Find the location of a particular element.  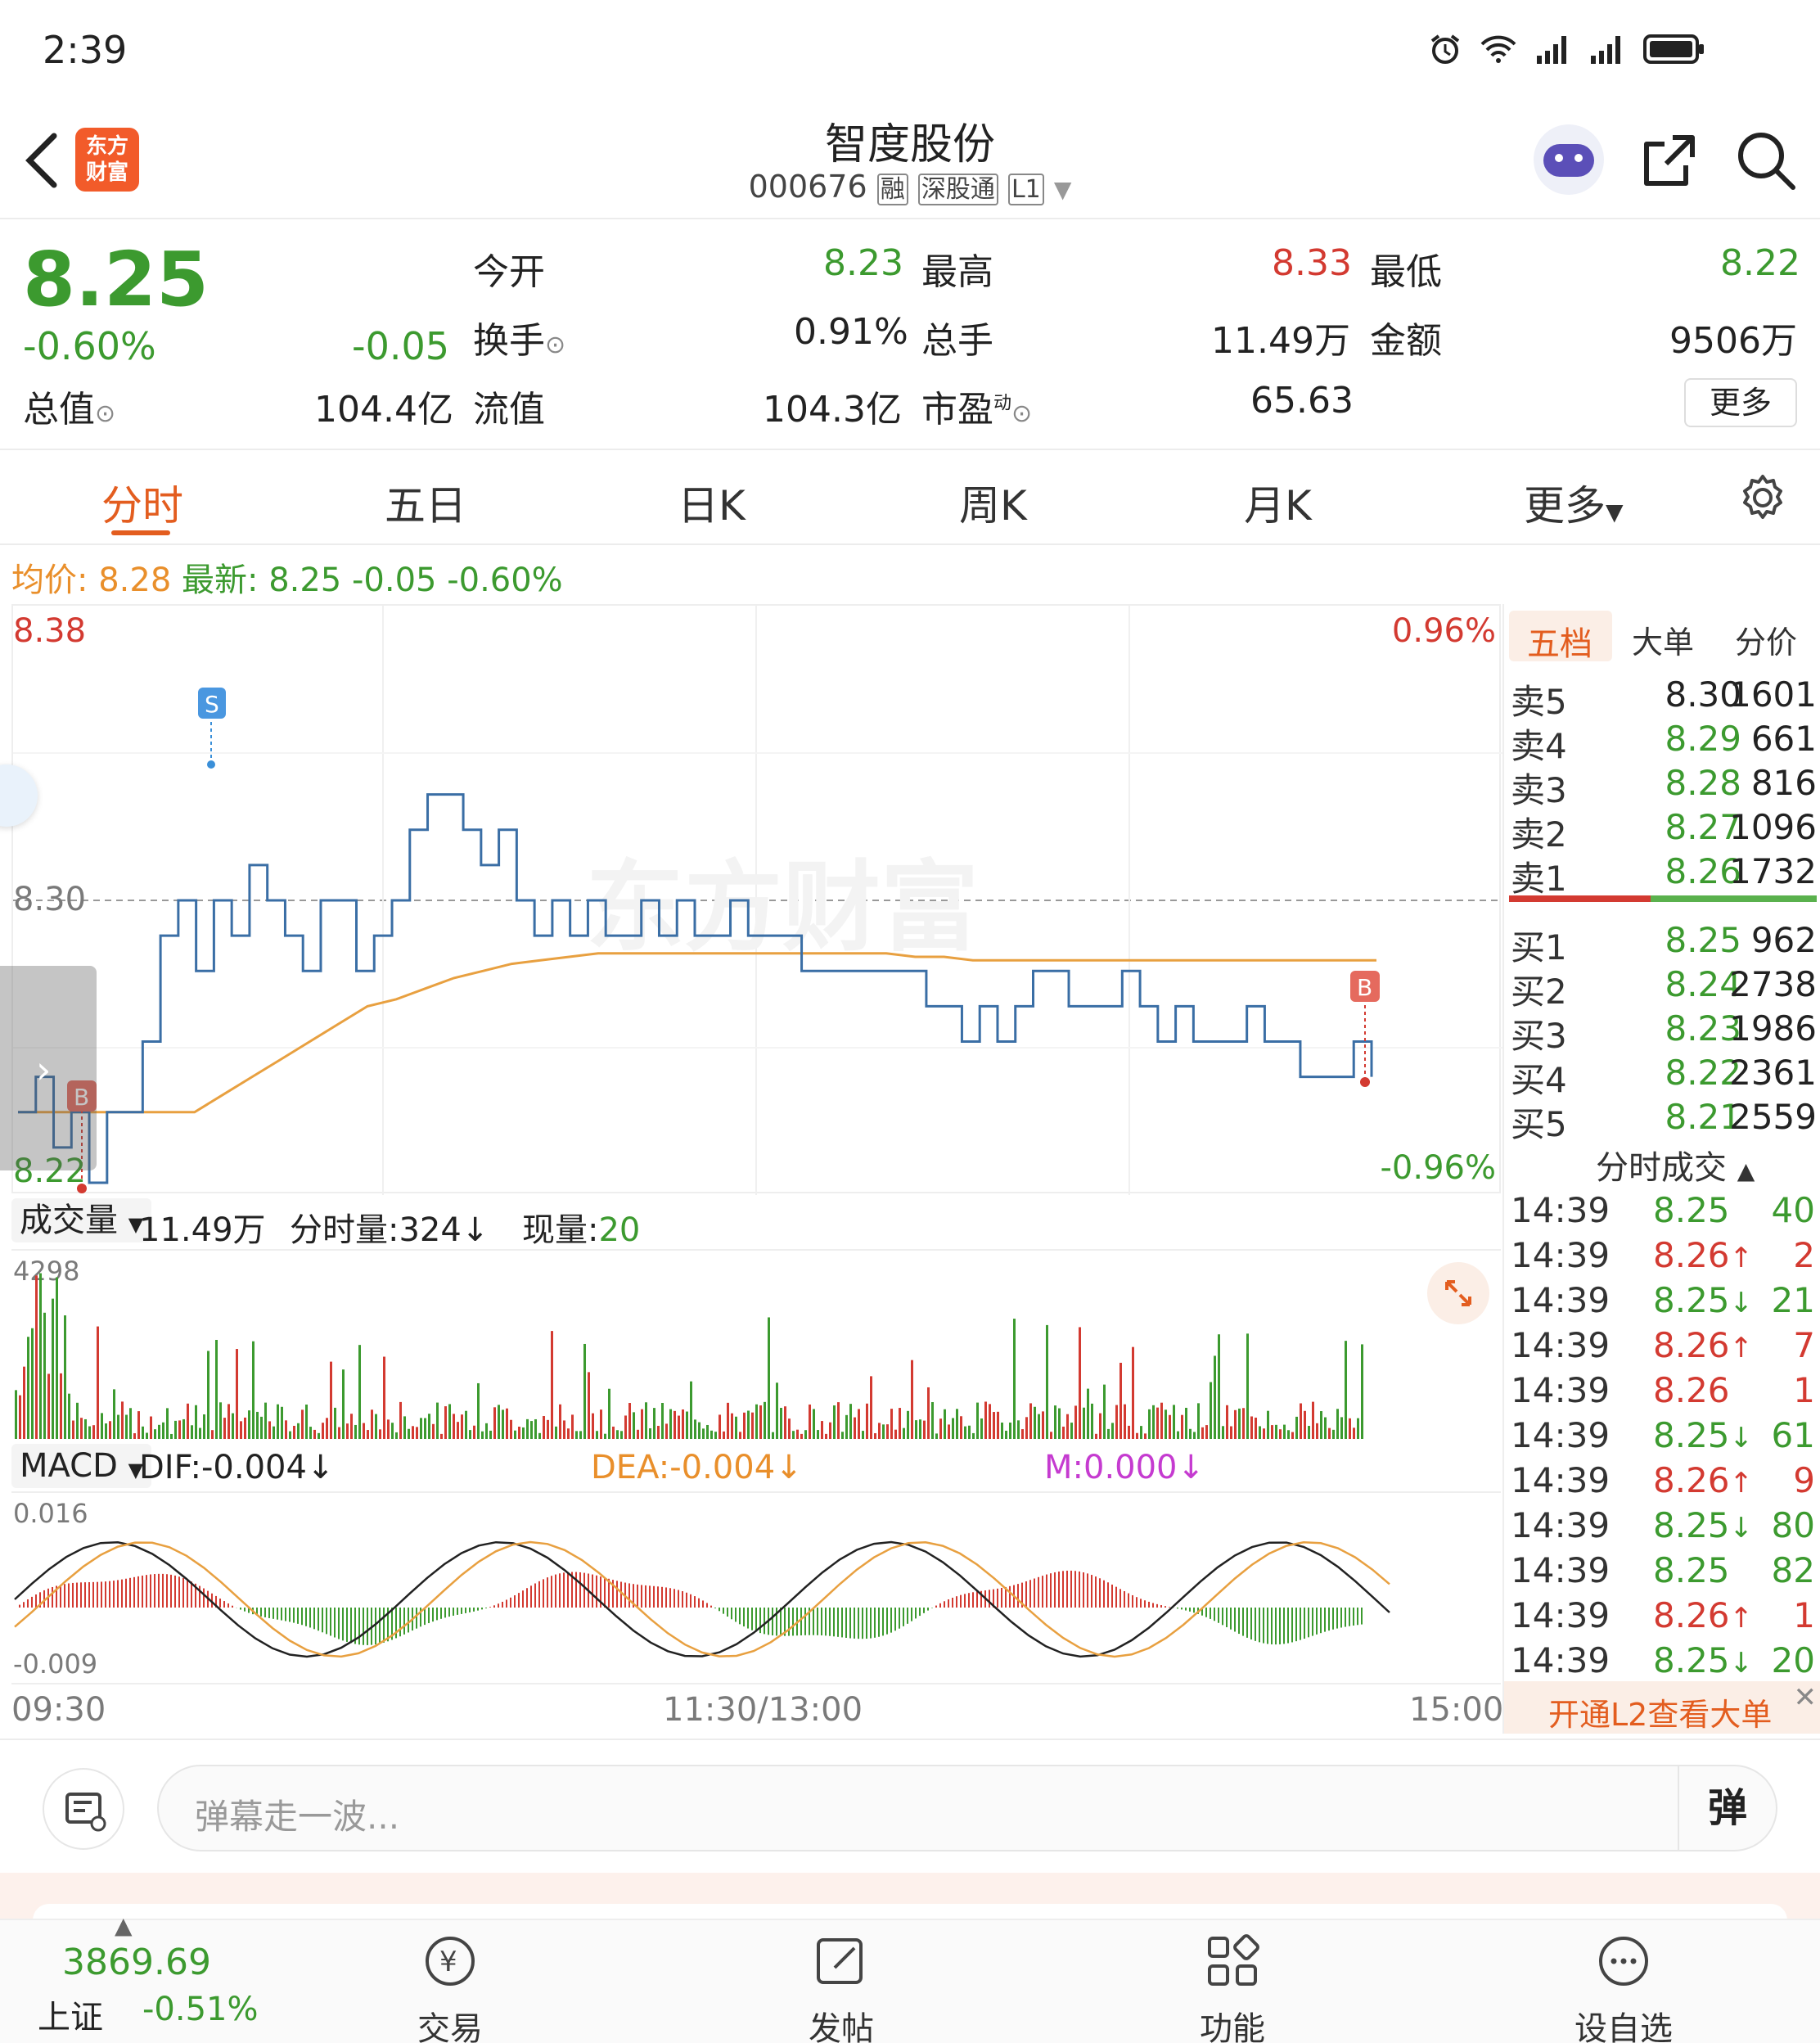

index-value: 3869.69 is located at coordinates (136, 1962).